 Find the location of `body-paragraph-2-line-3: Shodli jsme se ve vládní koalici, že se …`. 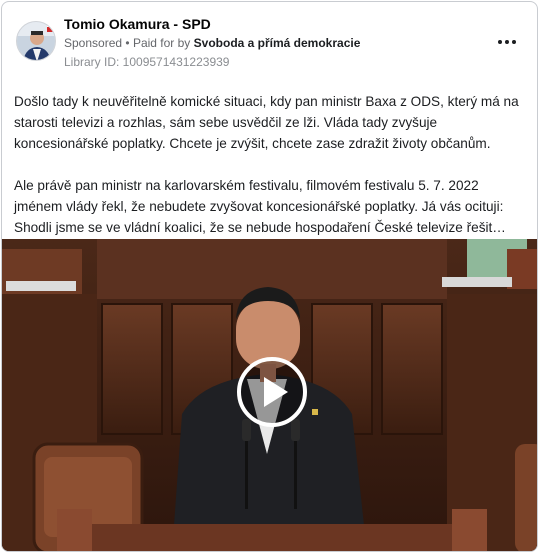

body-paragraph-2-line-3: Shodli jsme se ve vládní koalici, že se … is located at coordinates (273, 227).